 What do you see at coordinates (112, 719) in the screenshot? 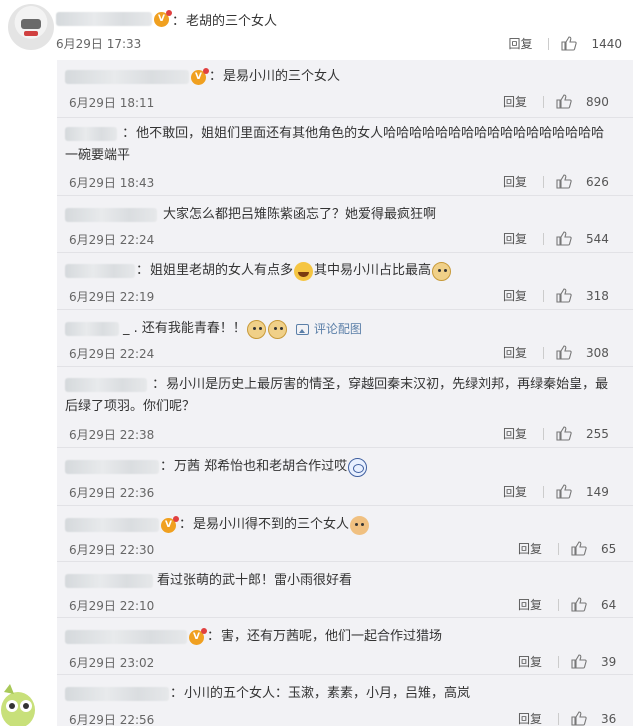
I see `reply-date: 6月29日 22:56` at bounding box center [112, 719].